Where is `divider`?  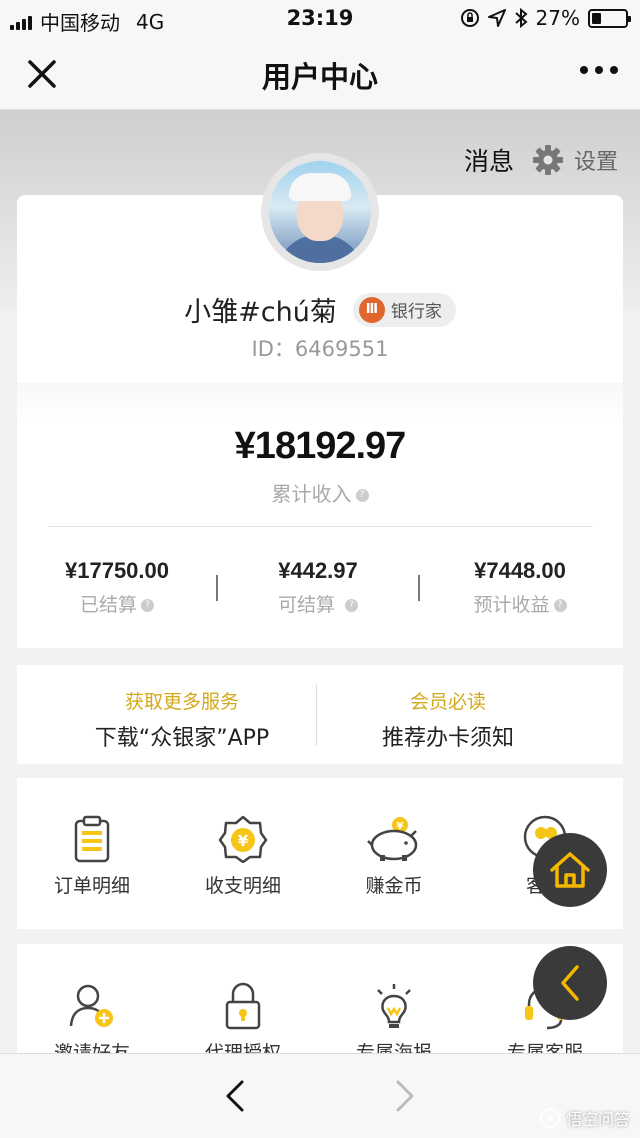 divider is located at coordinates (320, 526).